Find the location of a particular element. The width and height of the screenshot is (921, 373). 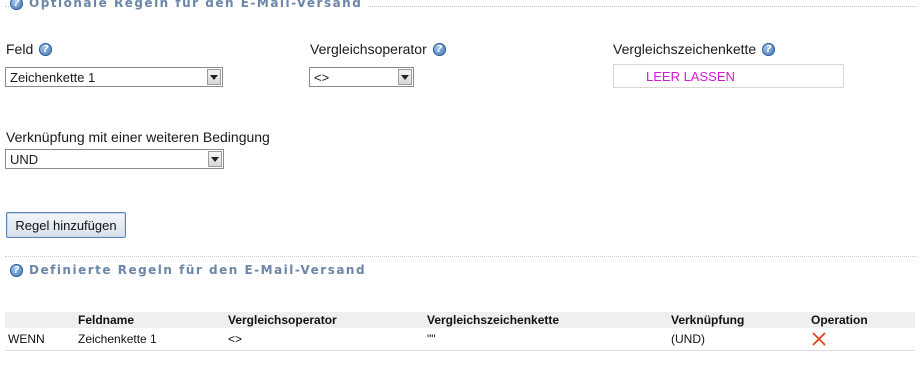

compare-label-text: Vergleichszeichenkette is located at coordinates (685, 49).